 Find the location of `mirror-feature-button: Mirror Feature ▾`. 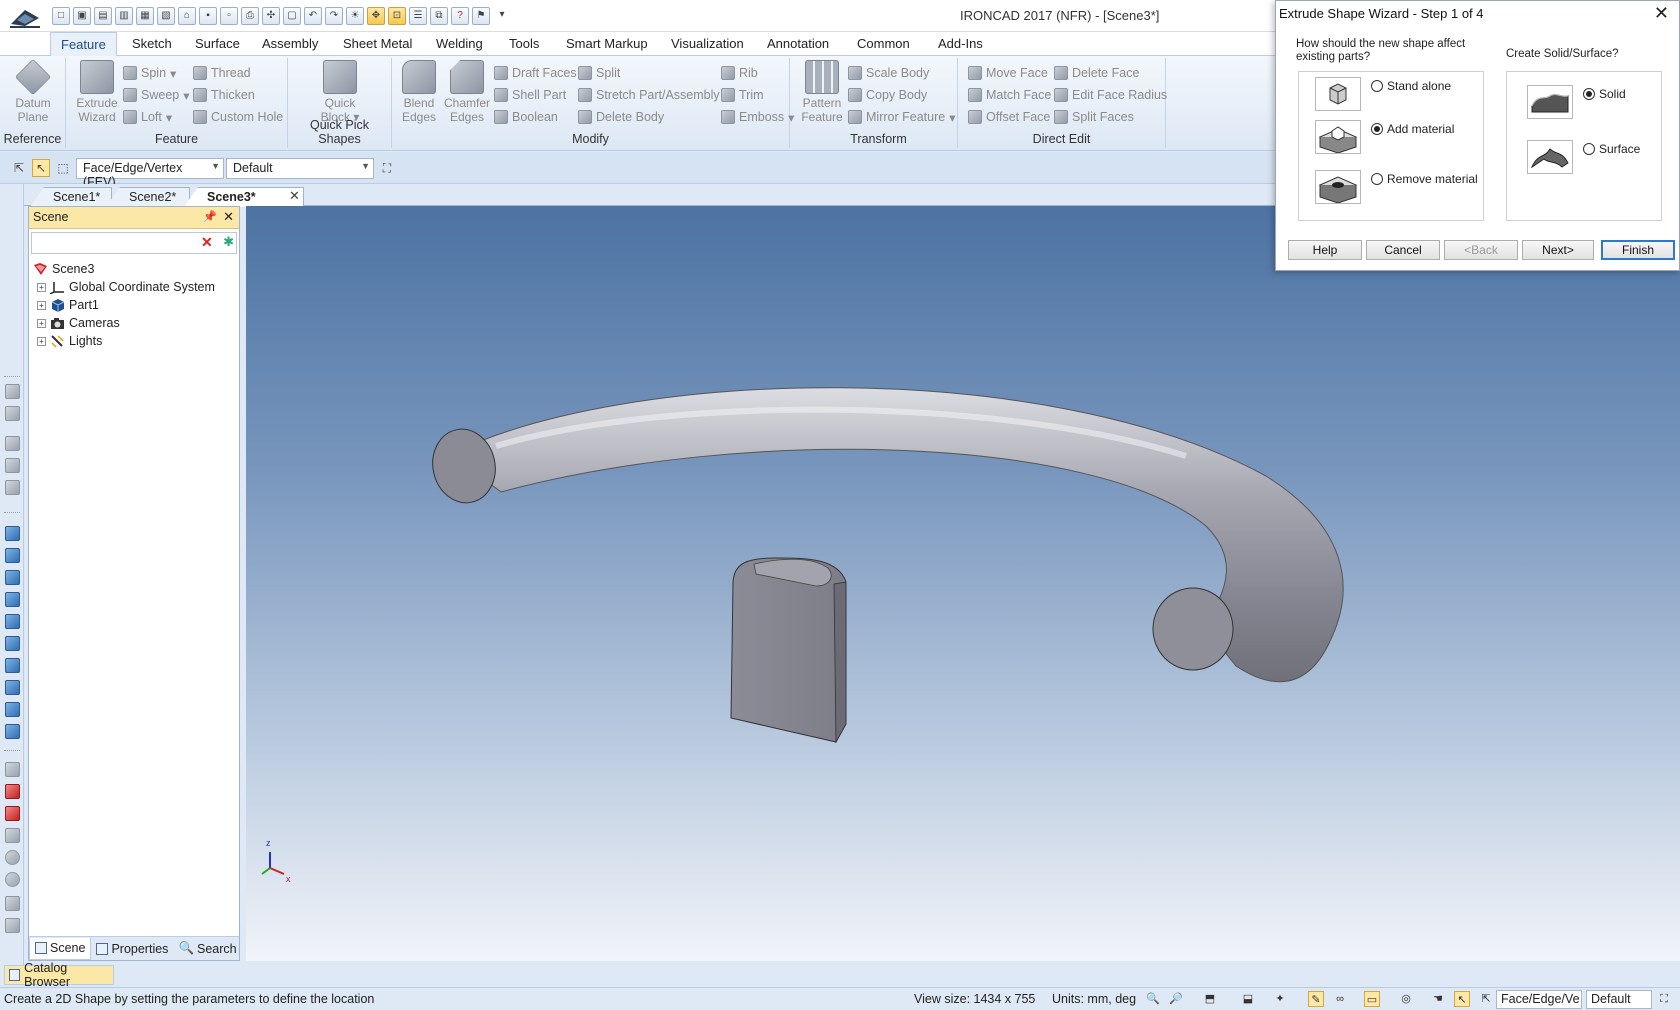

mirror-feature-button: Mirror Feature ▾ is located at coordinates (901, 117).